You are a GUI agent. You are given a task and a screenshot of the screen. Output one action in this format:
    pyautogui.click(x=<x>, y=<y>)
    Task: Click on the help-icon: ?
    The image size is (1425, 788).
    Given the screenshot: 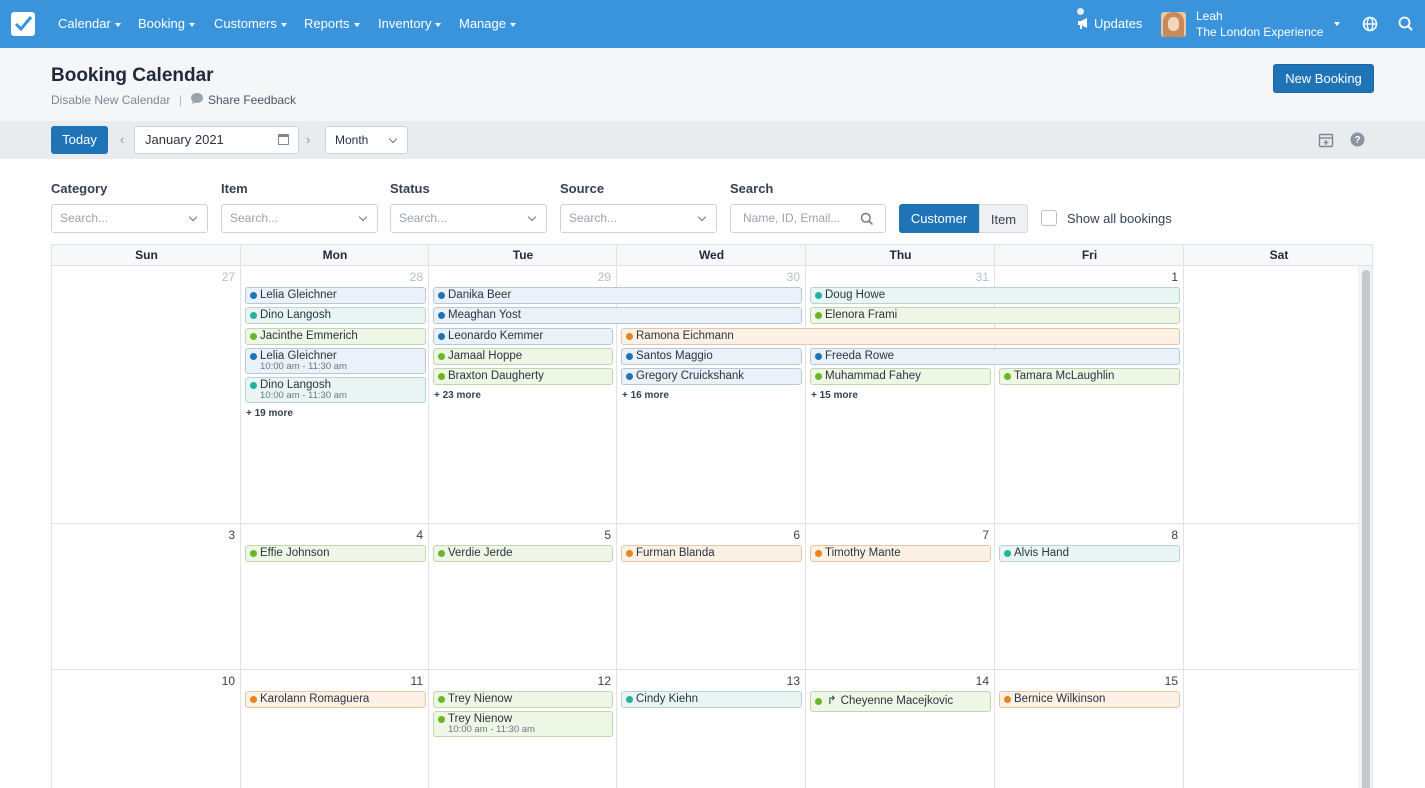 What is the action you would take?
    pyautogui.click(x=1357, y=139)
    